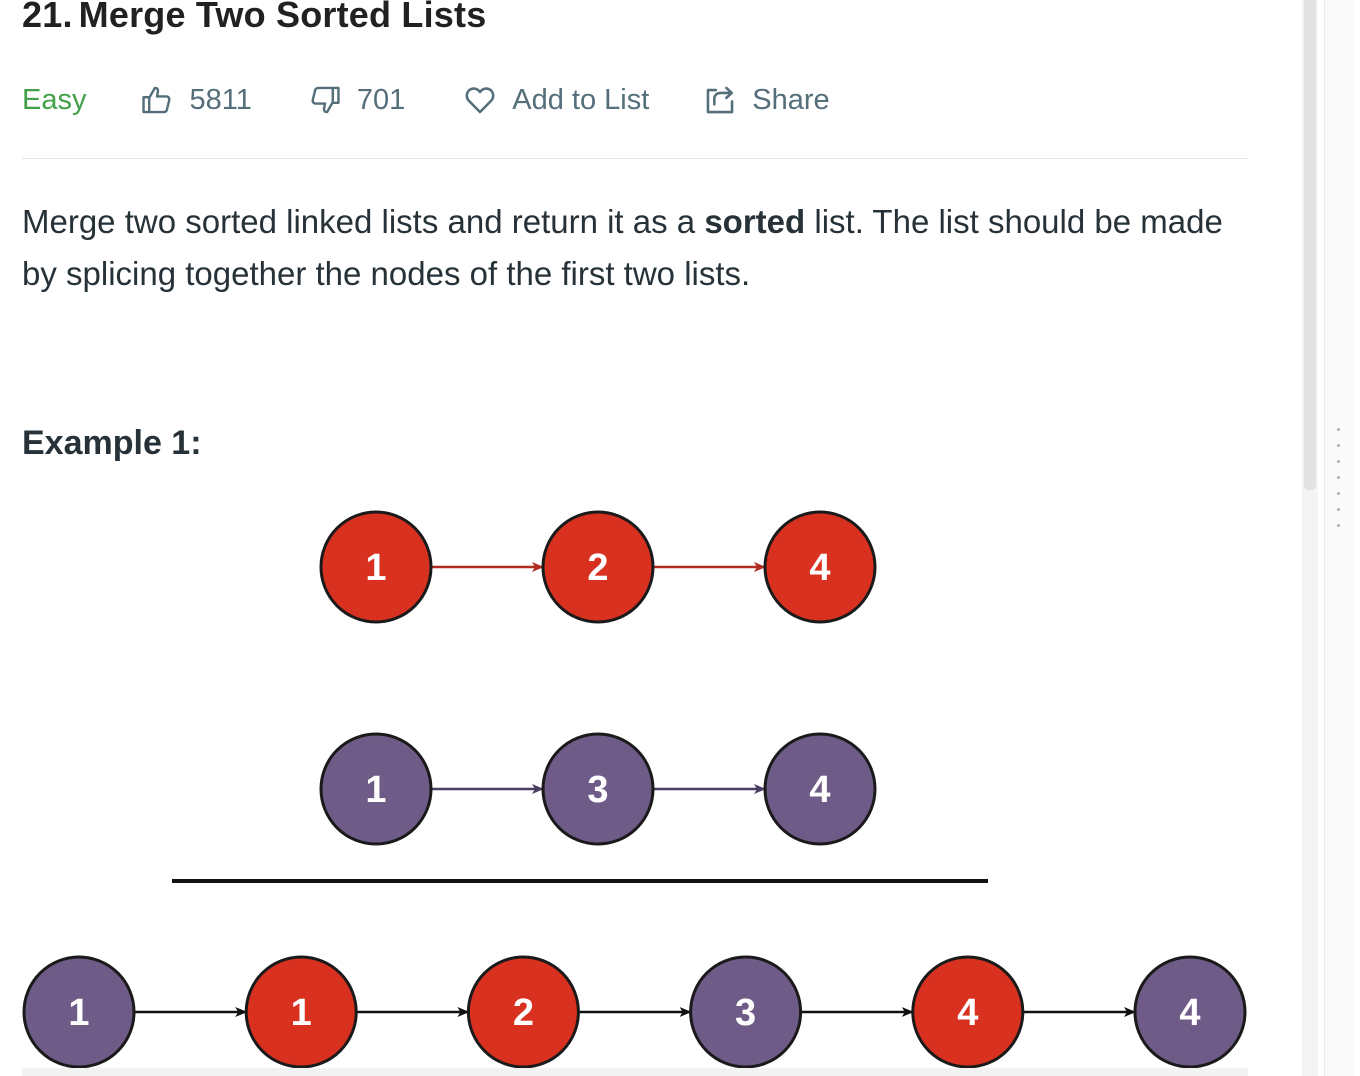 The width and height of the screenshot is (1360, 1076). What do you see at coordinates (426, 100) in the screenshot?
I see `problem-meta-bar: Easy 5811 701 Add to List Share` at bounding box center [426, 100].